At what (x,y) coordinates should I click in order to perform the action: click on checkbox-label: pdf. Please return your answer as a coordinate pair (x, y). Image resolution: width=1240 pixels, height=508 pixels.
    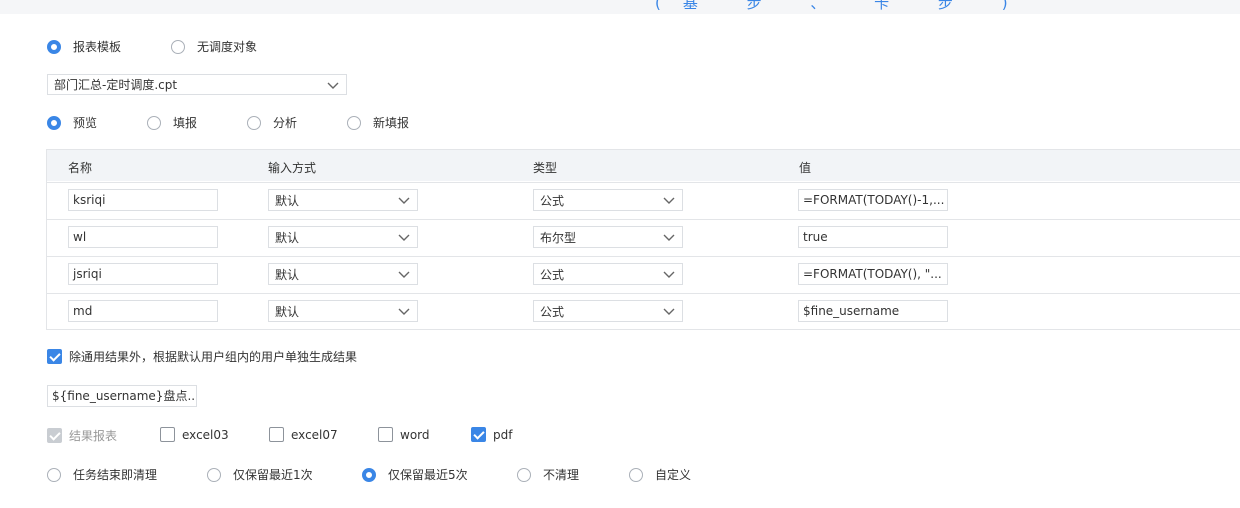
    Looking at the image, I should click on (503, 434).